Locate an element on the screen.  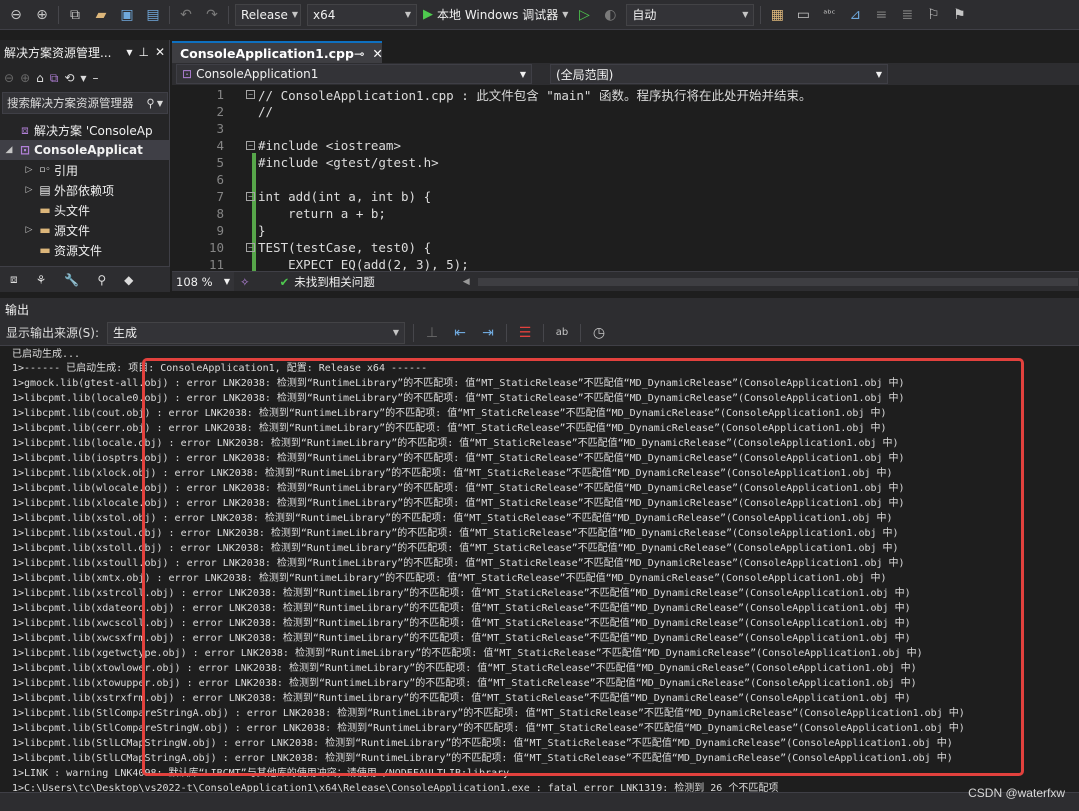
expand-icon: ◢ is located at coordinates (9, 150).